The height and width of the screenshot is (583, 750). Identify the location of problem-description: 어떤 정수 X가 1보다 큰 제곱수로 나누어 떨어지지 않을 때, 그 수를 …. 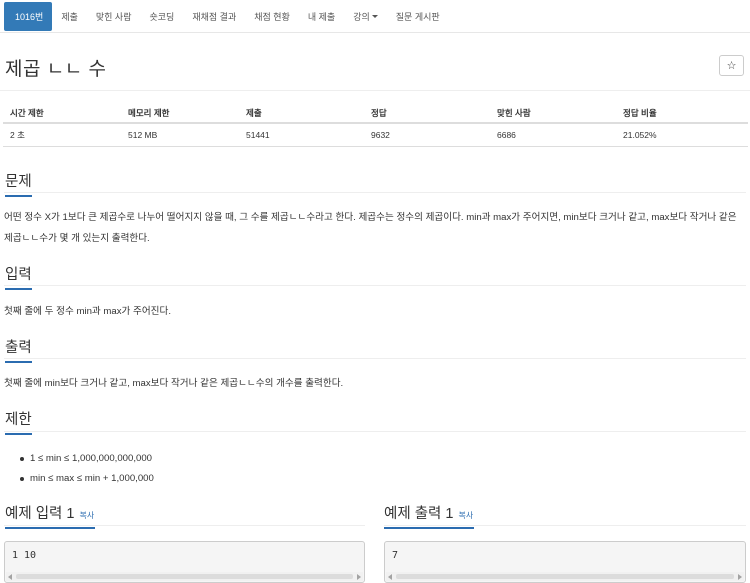
(370, 228).